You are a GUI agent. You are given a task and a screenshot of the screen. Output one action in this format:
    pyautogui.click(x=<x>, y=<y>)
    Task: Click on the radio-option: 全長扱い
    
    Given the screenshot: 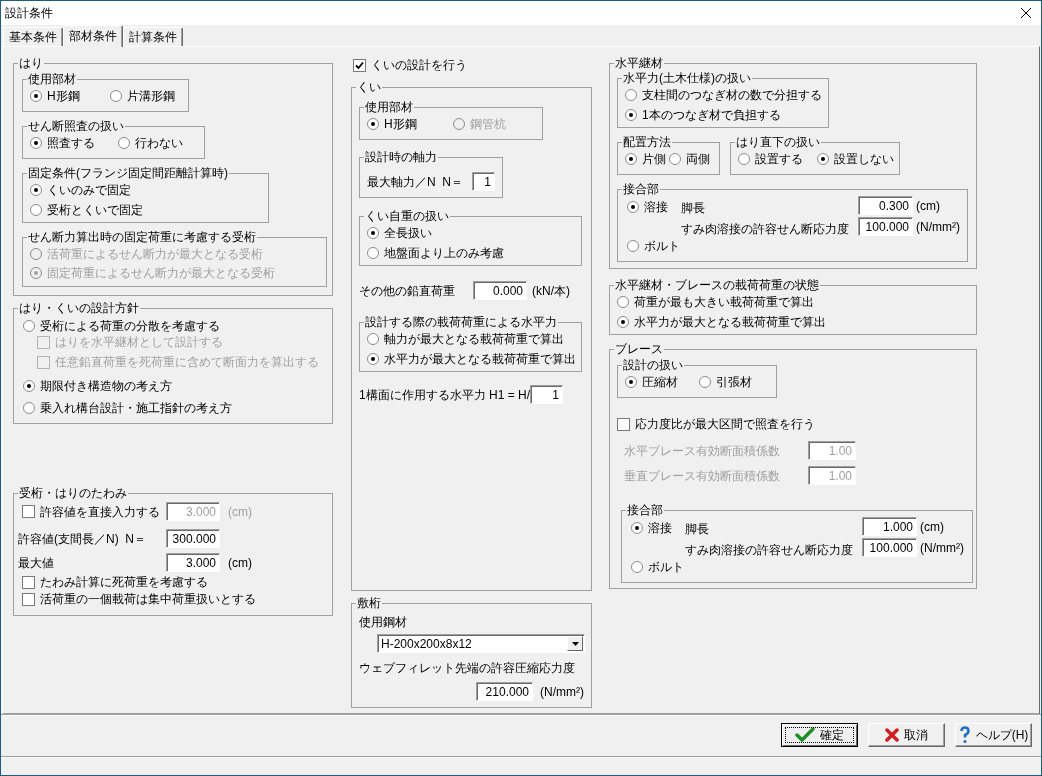 What is the action you would take?
    pyautogui.click(x=399, y=233)
    